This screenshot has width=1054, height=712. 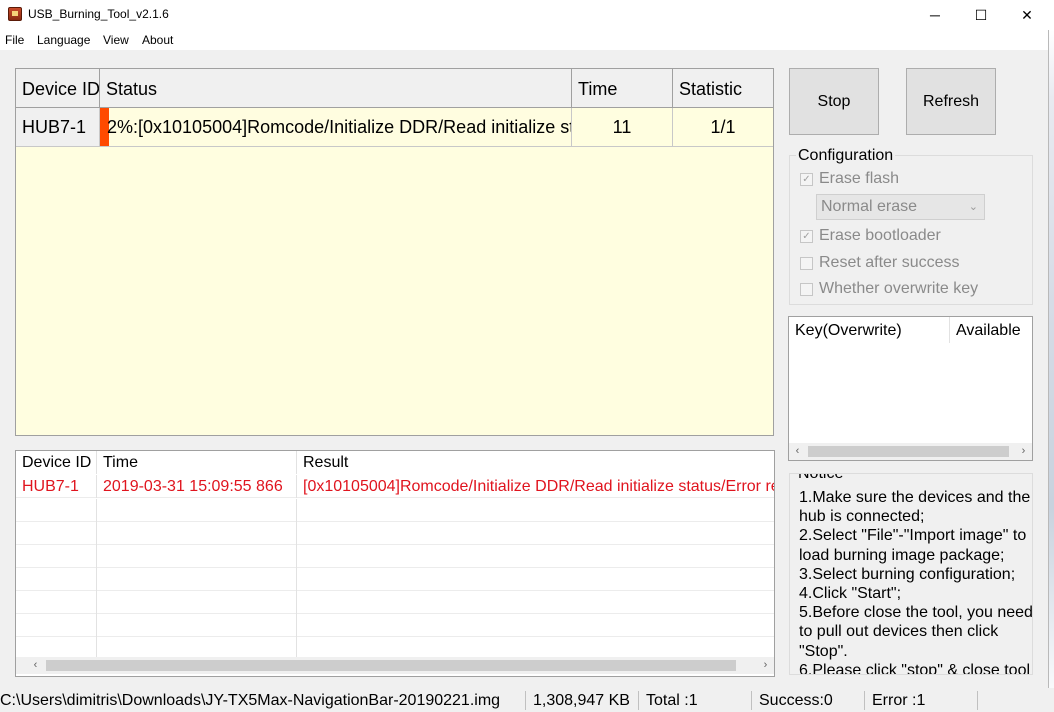 I want to click on erase-bootloader-option: ✓ Erase bootloader, so click(x=870, y=236).